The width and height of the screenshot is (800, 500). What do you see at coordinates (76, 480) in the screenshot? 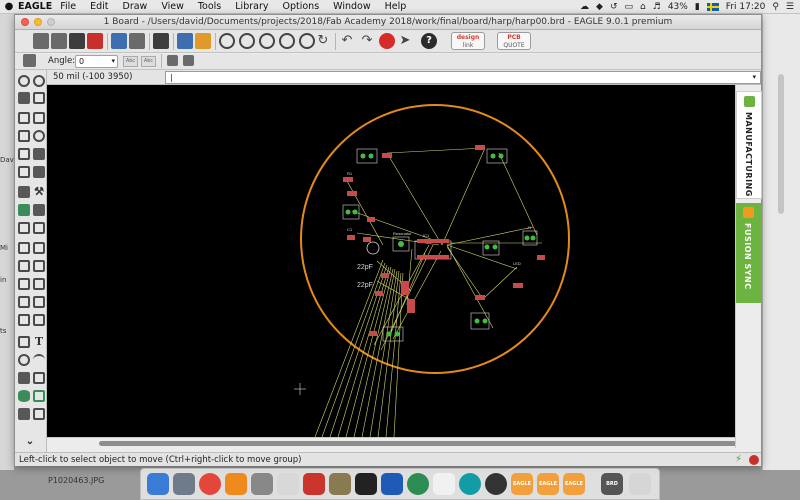
I see `desktop-file-label: P1020463.JPG` at bounding box center [76, 480].